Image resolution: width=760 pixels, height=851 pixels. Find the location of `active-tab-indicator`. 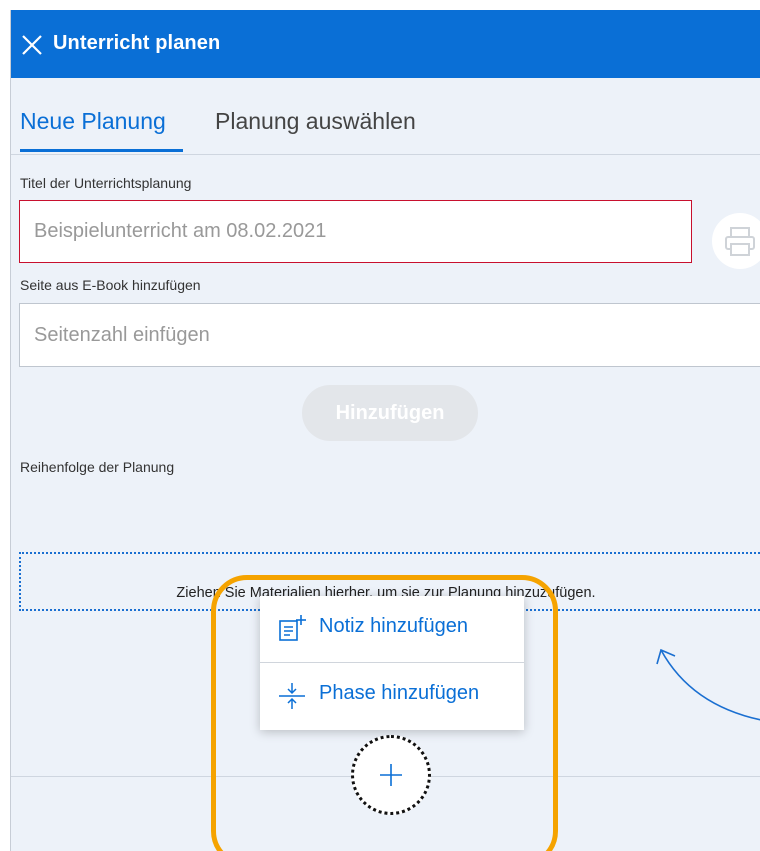

active-tab-indicator is located at coordinates (101, 150).